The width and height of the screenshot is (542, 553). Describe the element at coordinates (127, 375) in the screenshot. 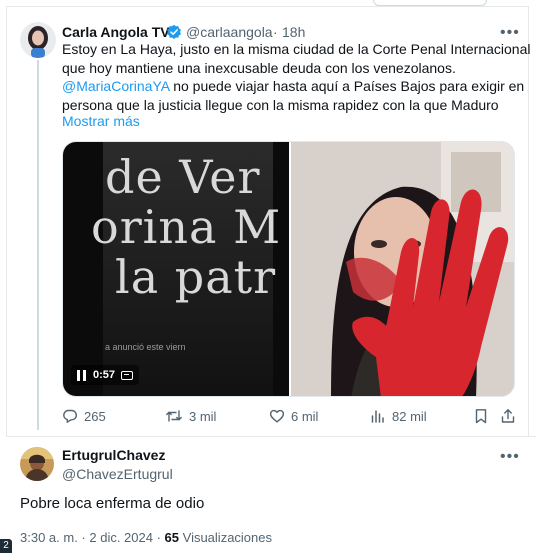

I see `captions-icon` at that location.